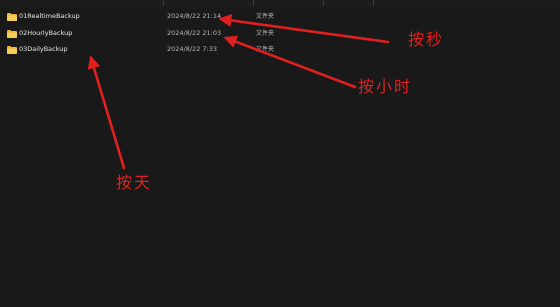  Describe the element at coordinates (385, 86) in the screenshot. I see `annotation-by-hour: 按小时` at that location.